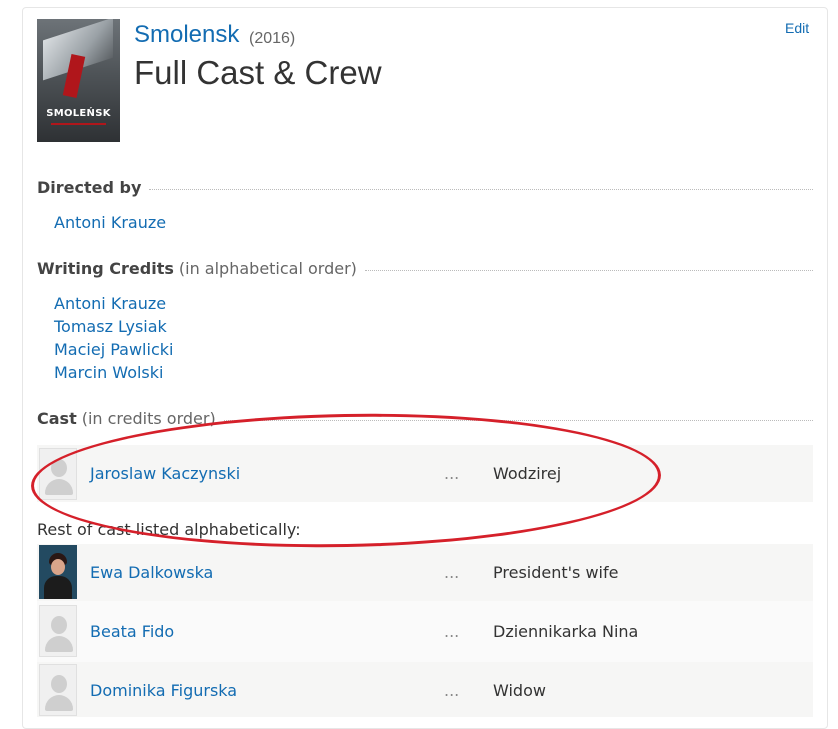 This screenshot has width=838, height=729. Describe the element at coordinates (425, 418) in the screenshot. I see `cast-heading: Cast (in credits order)` at that location.